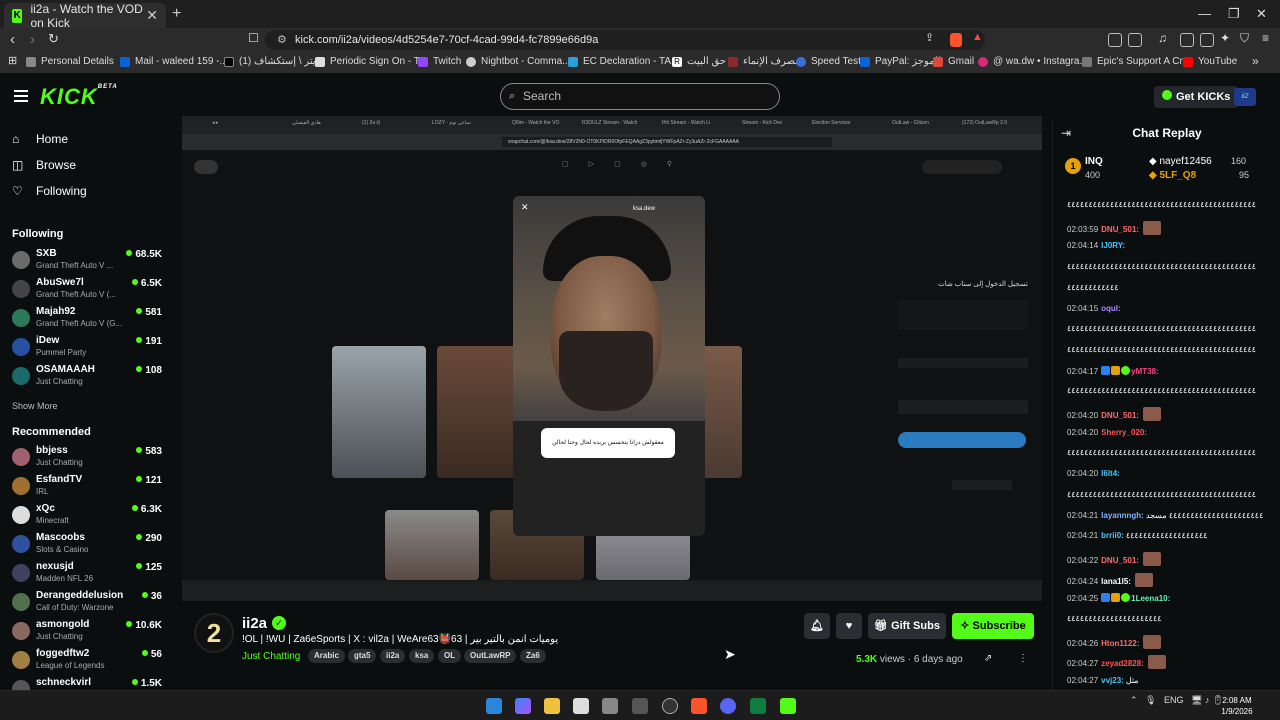  What do you see at coordinates (87, 377) in the screenshot?
I see `sidebar-channel: OSAMAAAH Just Chatting 108` at bounding box center [87, 377].